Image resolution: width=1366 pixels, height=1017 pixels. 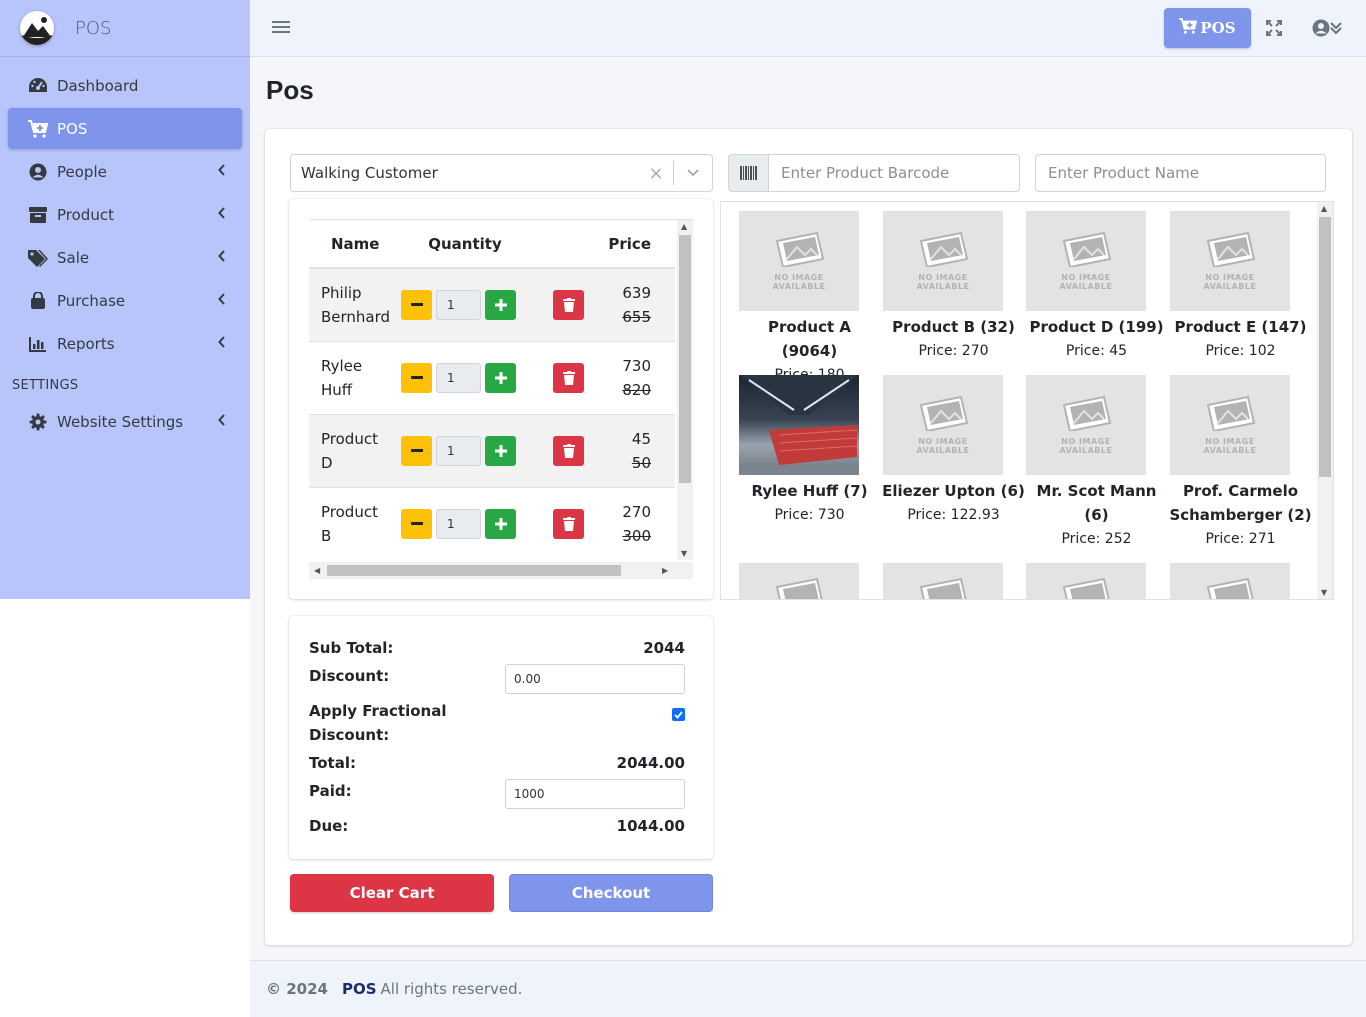 I want to click on hamburger-menu-icon, so click(x=281, y=28).